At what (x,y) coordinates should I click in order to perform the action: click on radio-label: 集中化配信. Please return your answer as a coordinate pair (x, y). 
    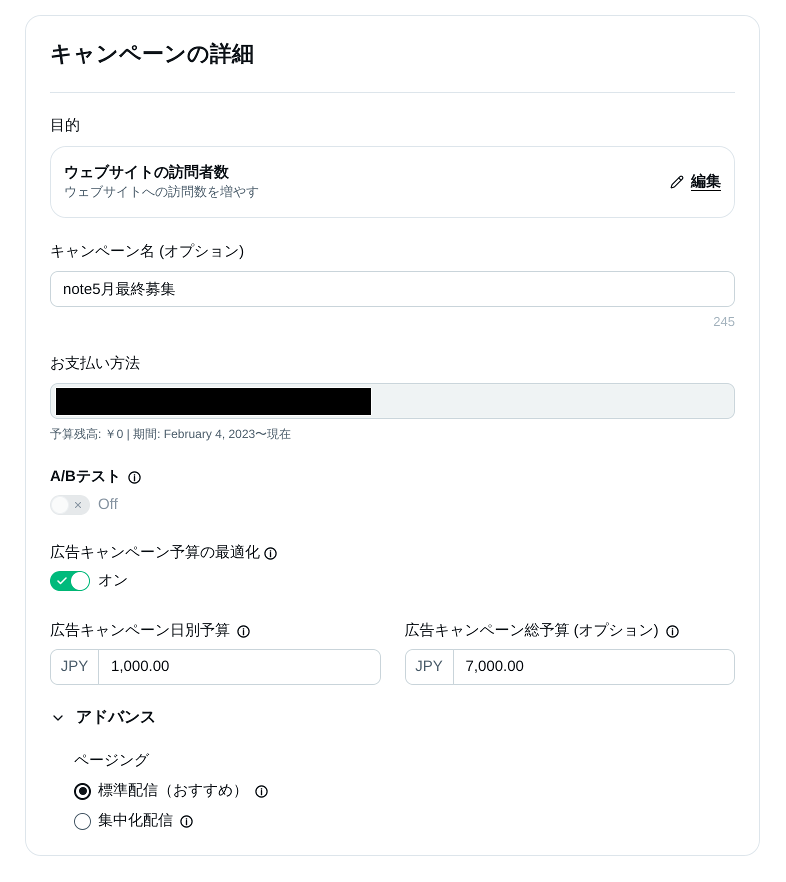
    Looking at the image, I should click on (135, 821).